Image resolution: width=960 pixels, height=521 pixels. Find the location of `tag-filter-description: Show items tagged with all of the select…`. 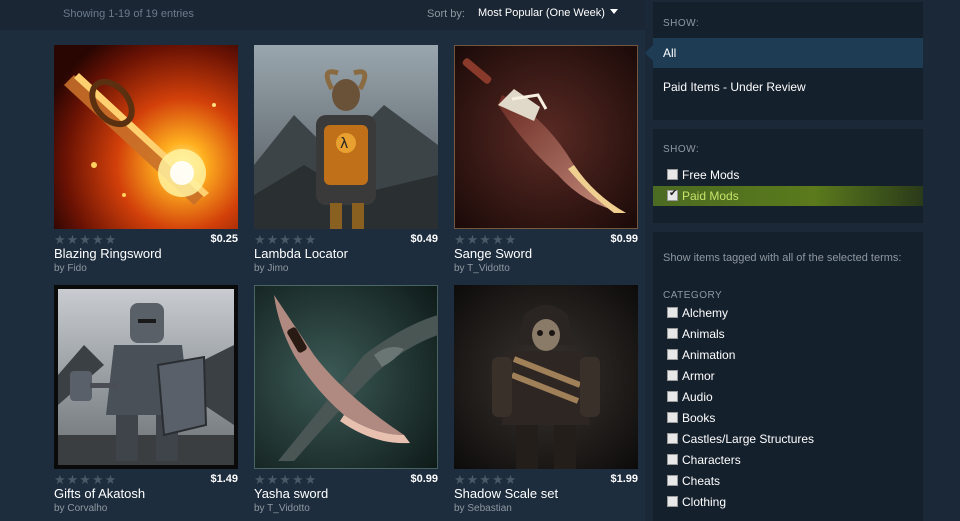

tag-filter-description: Show items tagged with all of the select… is located at coordinates (782, 258).